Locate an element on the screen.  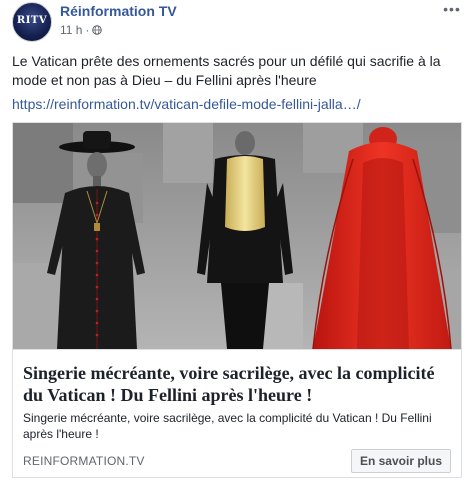
globe-icon is located at coordinates (97, 30).